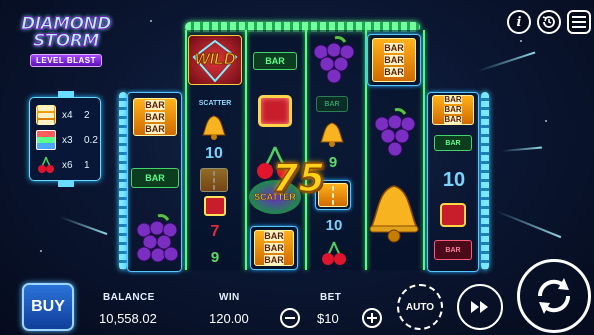 The width and height of the screenshot is (594, 335). What do you see at coordinates (215, 103) in the screenshot?
I see `scatter-symbol: SCATTER` at bounding box center [215, 103].